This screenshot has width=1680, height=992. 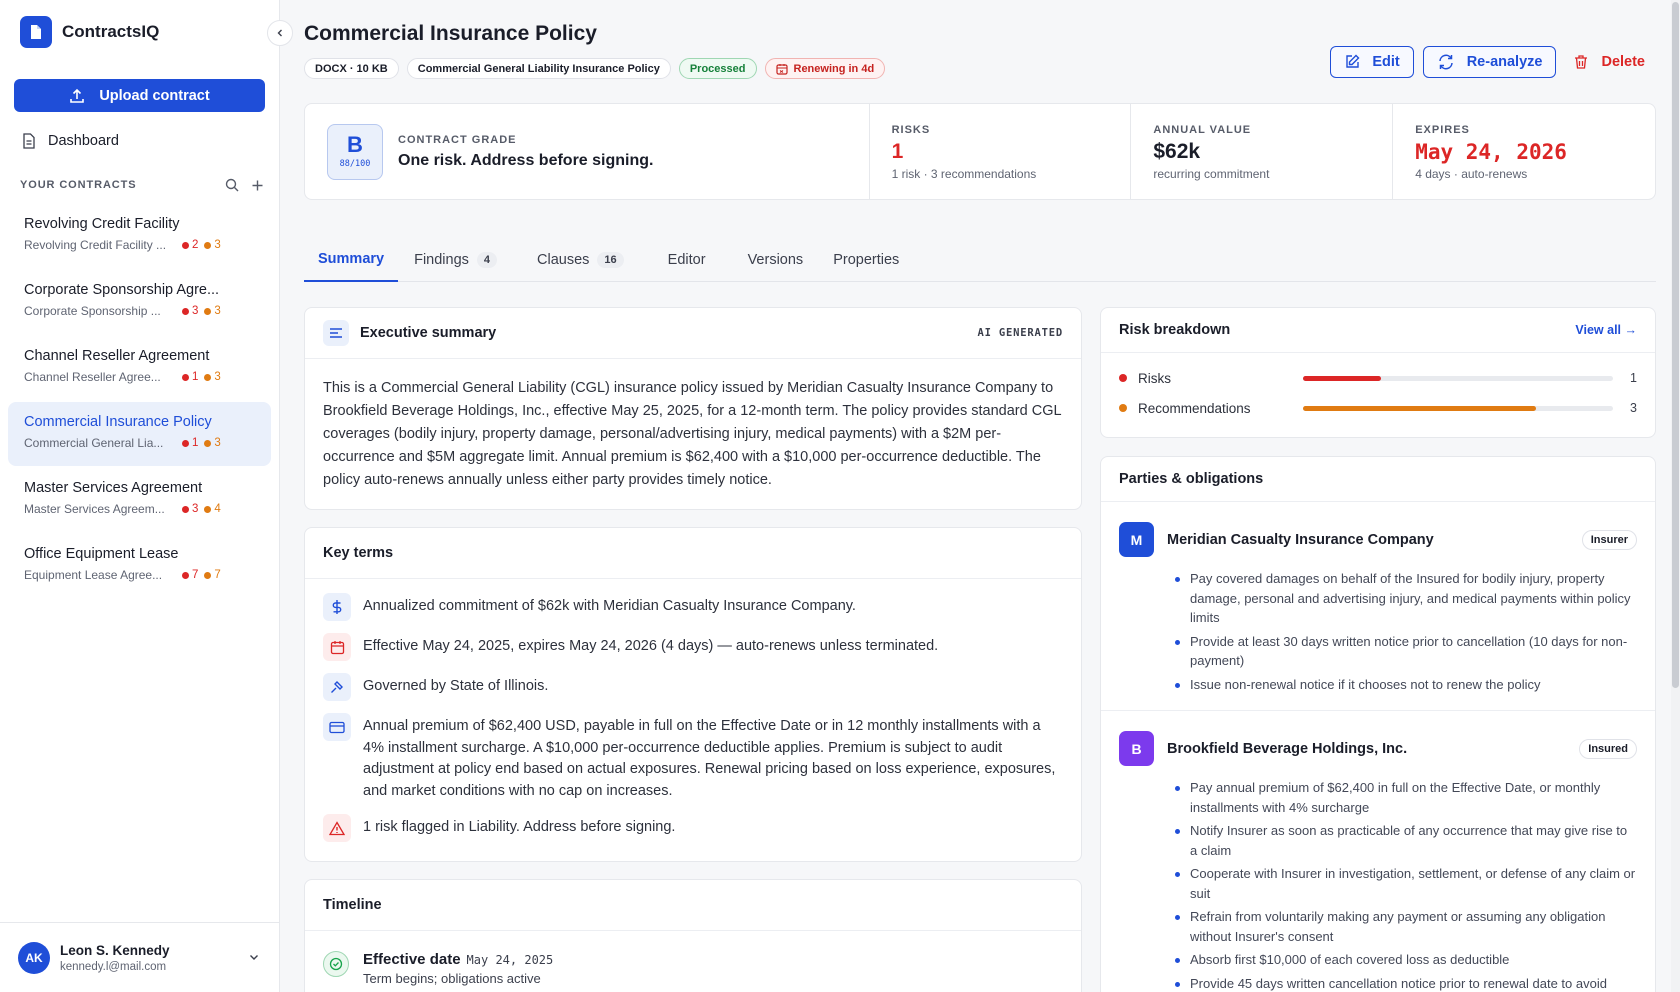 What do you see at coordinates (834, 68) in the screenshot?
I see `renewal-text: Renewing in 4d` at bounding box center [834, 68].